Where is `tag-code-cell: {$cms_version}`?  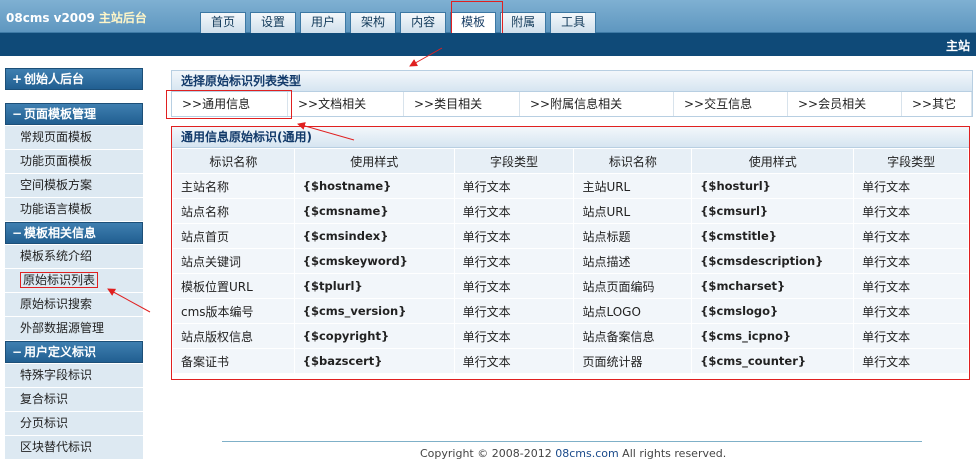
tag-code-cell: {$cms_version} is located at coordinates (374, 311).